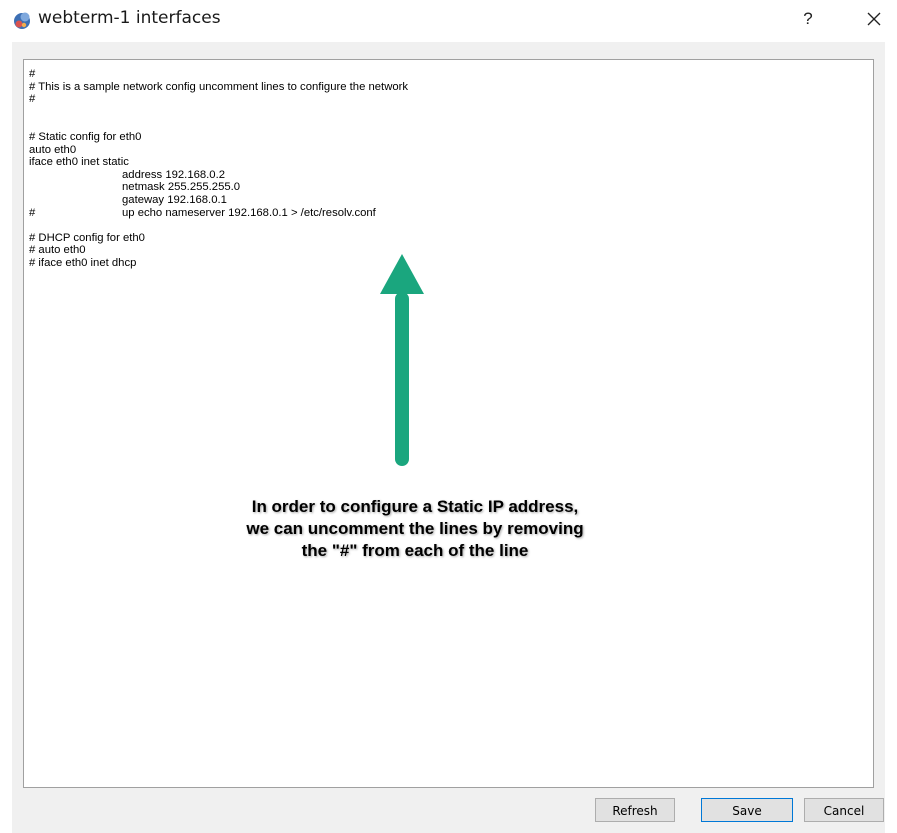 The height and width of the screenshot is (833, 897). What do you see at coordinates (747, 810) in the screenshot?
I see `save-button: Save` at bounding box center [747, 810].